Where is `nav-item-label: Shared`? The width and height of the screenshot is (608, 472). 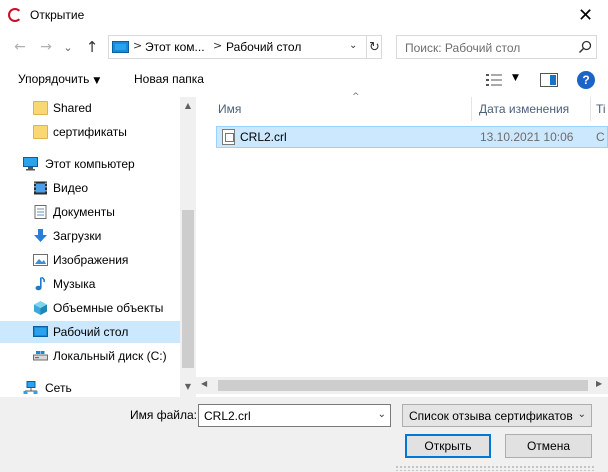 nav-item-label: Shared is located at coordinates (72, 108).